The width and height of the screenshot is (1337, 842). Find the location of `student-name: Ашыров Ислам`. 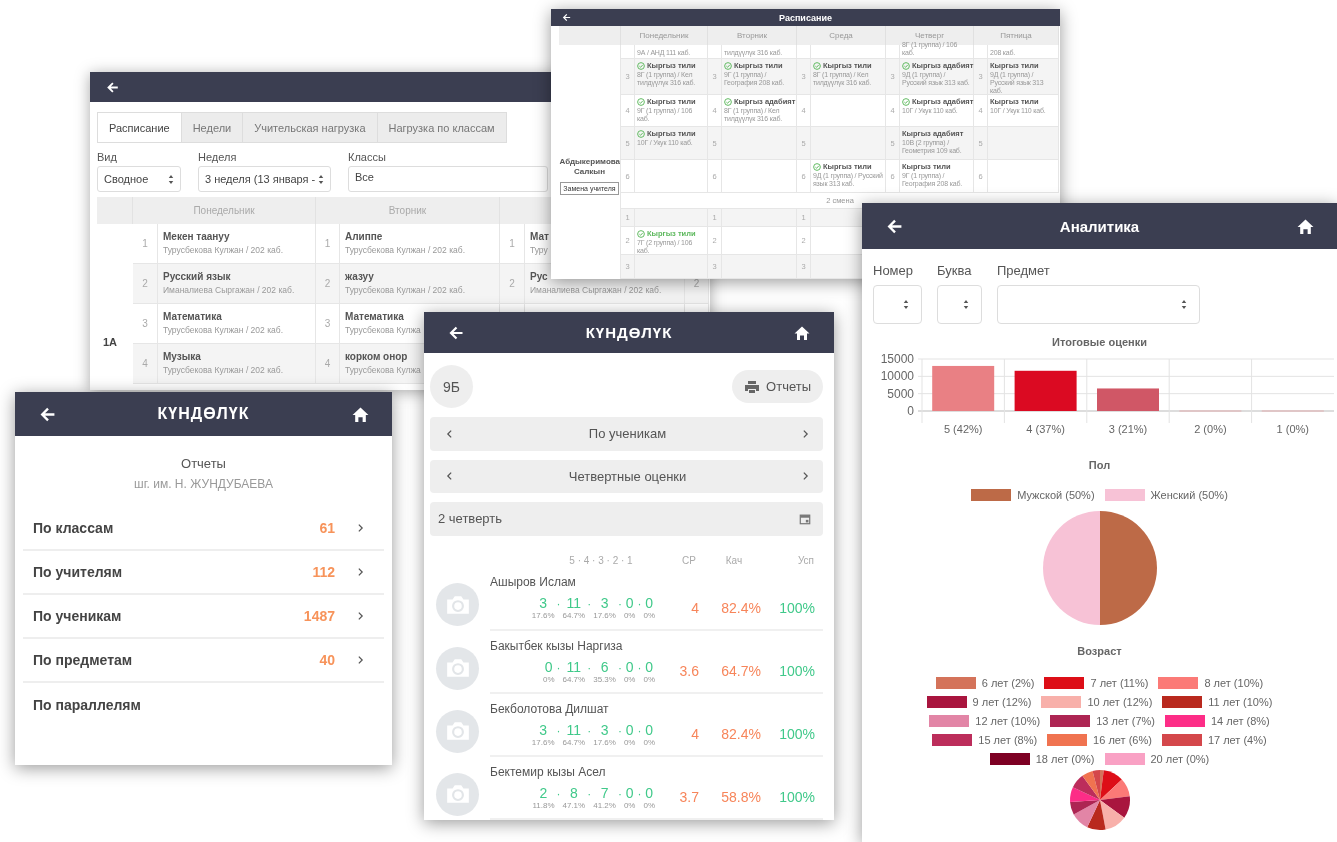

student-name: Ашыров Ислам is located at coordinates (533, 582).